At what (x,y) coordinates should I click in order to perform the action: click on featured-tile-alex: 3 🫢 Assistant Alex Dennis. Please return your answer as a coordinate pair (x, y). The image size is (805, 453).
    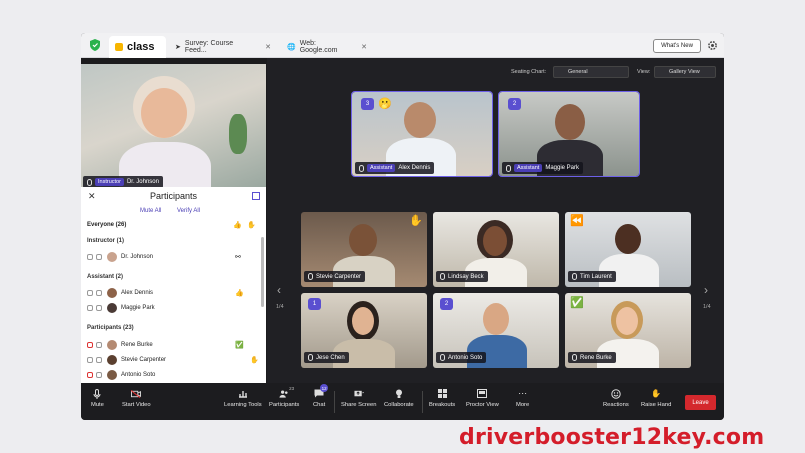
    Looking at the image, I should click on (422, 134).